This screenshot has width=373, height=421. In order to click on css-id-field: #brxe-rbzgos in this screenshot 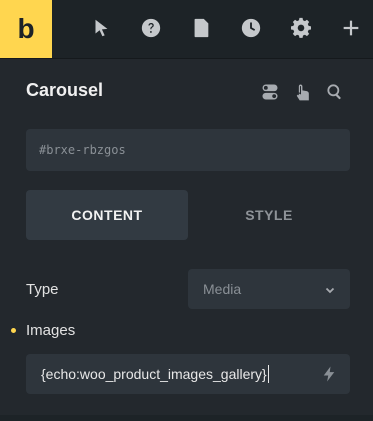, I will do `click(188, 150)`.